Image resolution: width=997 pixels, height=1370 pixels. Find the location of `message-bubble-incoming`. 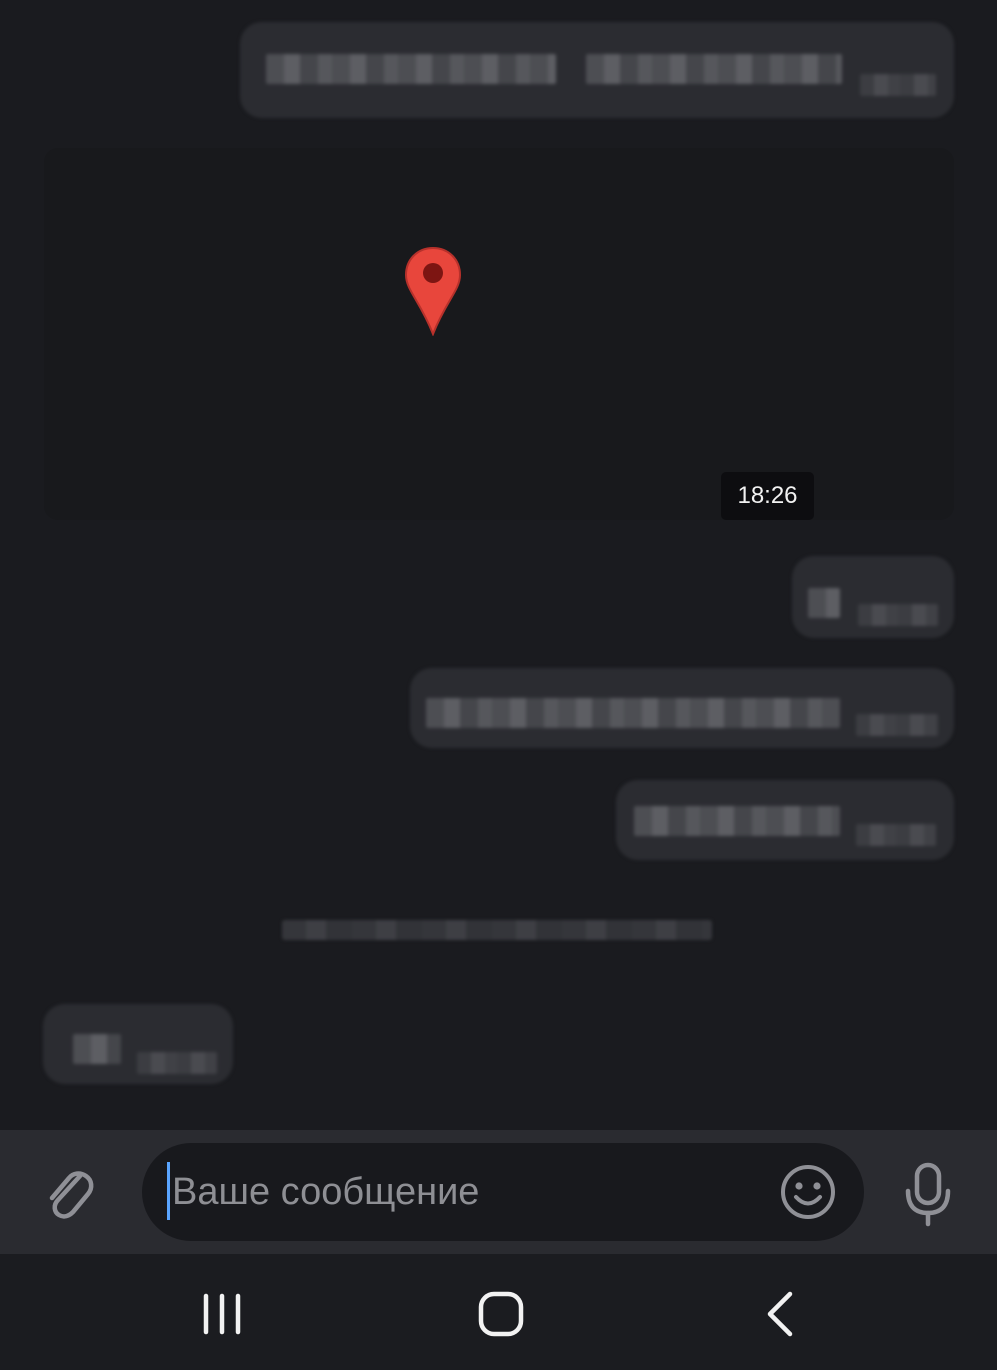

message-bubble-incoming is located at coordinates (138, 1044).